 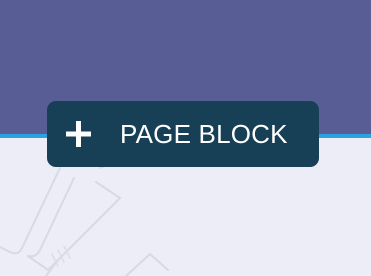 I want to click on add-page-block-label: PAGE BLOCK, so click(x=204, y=134).